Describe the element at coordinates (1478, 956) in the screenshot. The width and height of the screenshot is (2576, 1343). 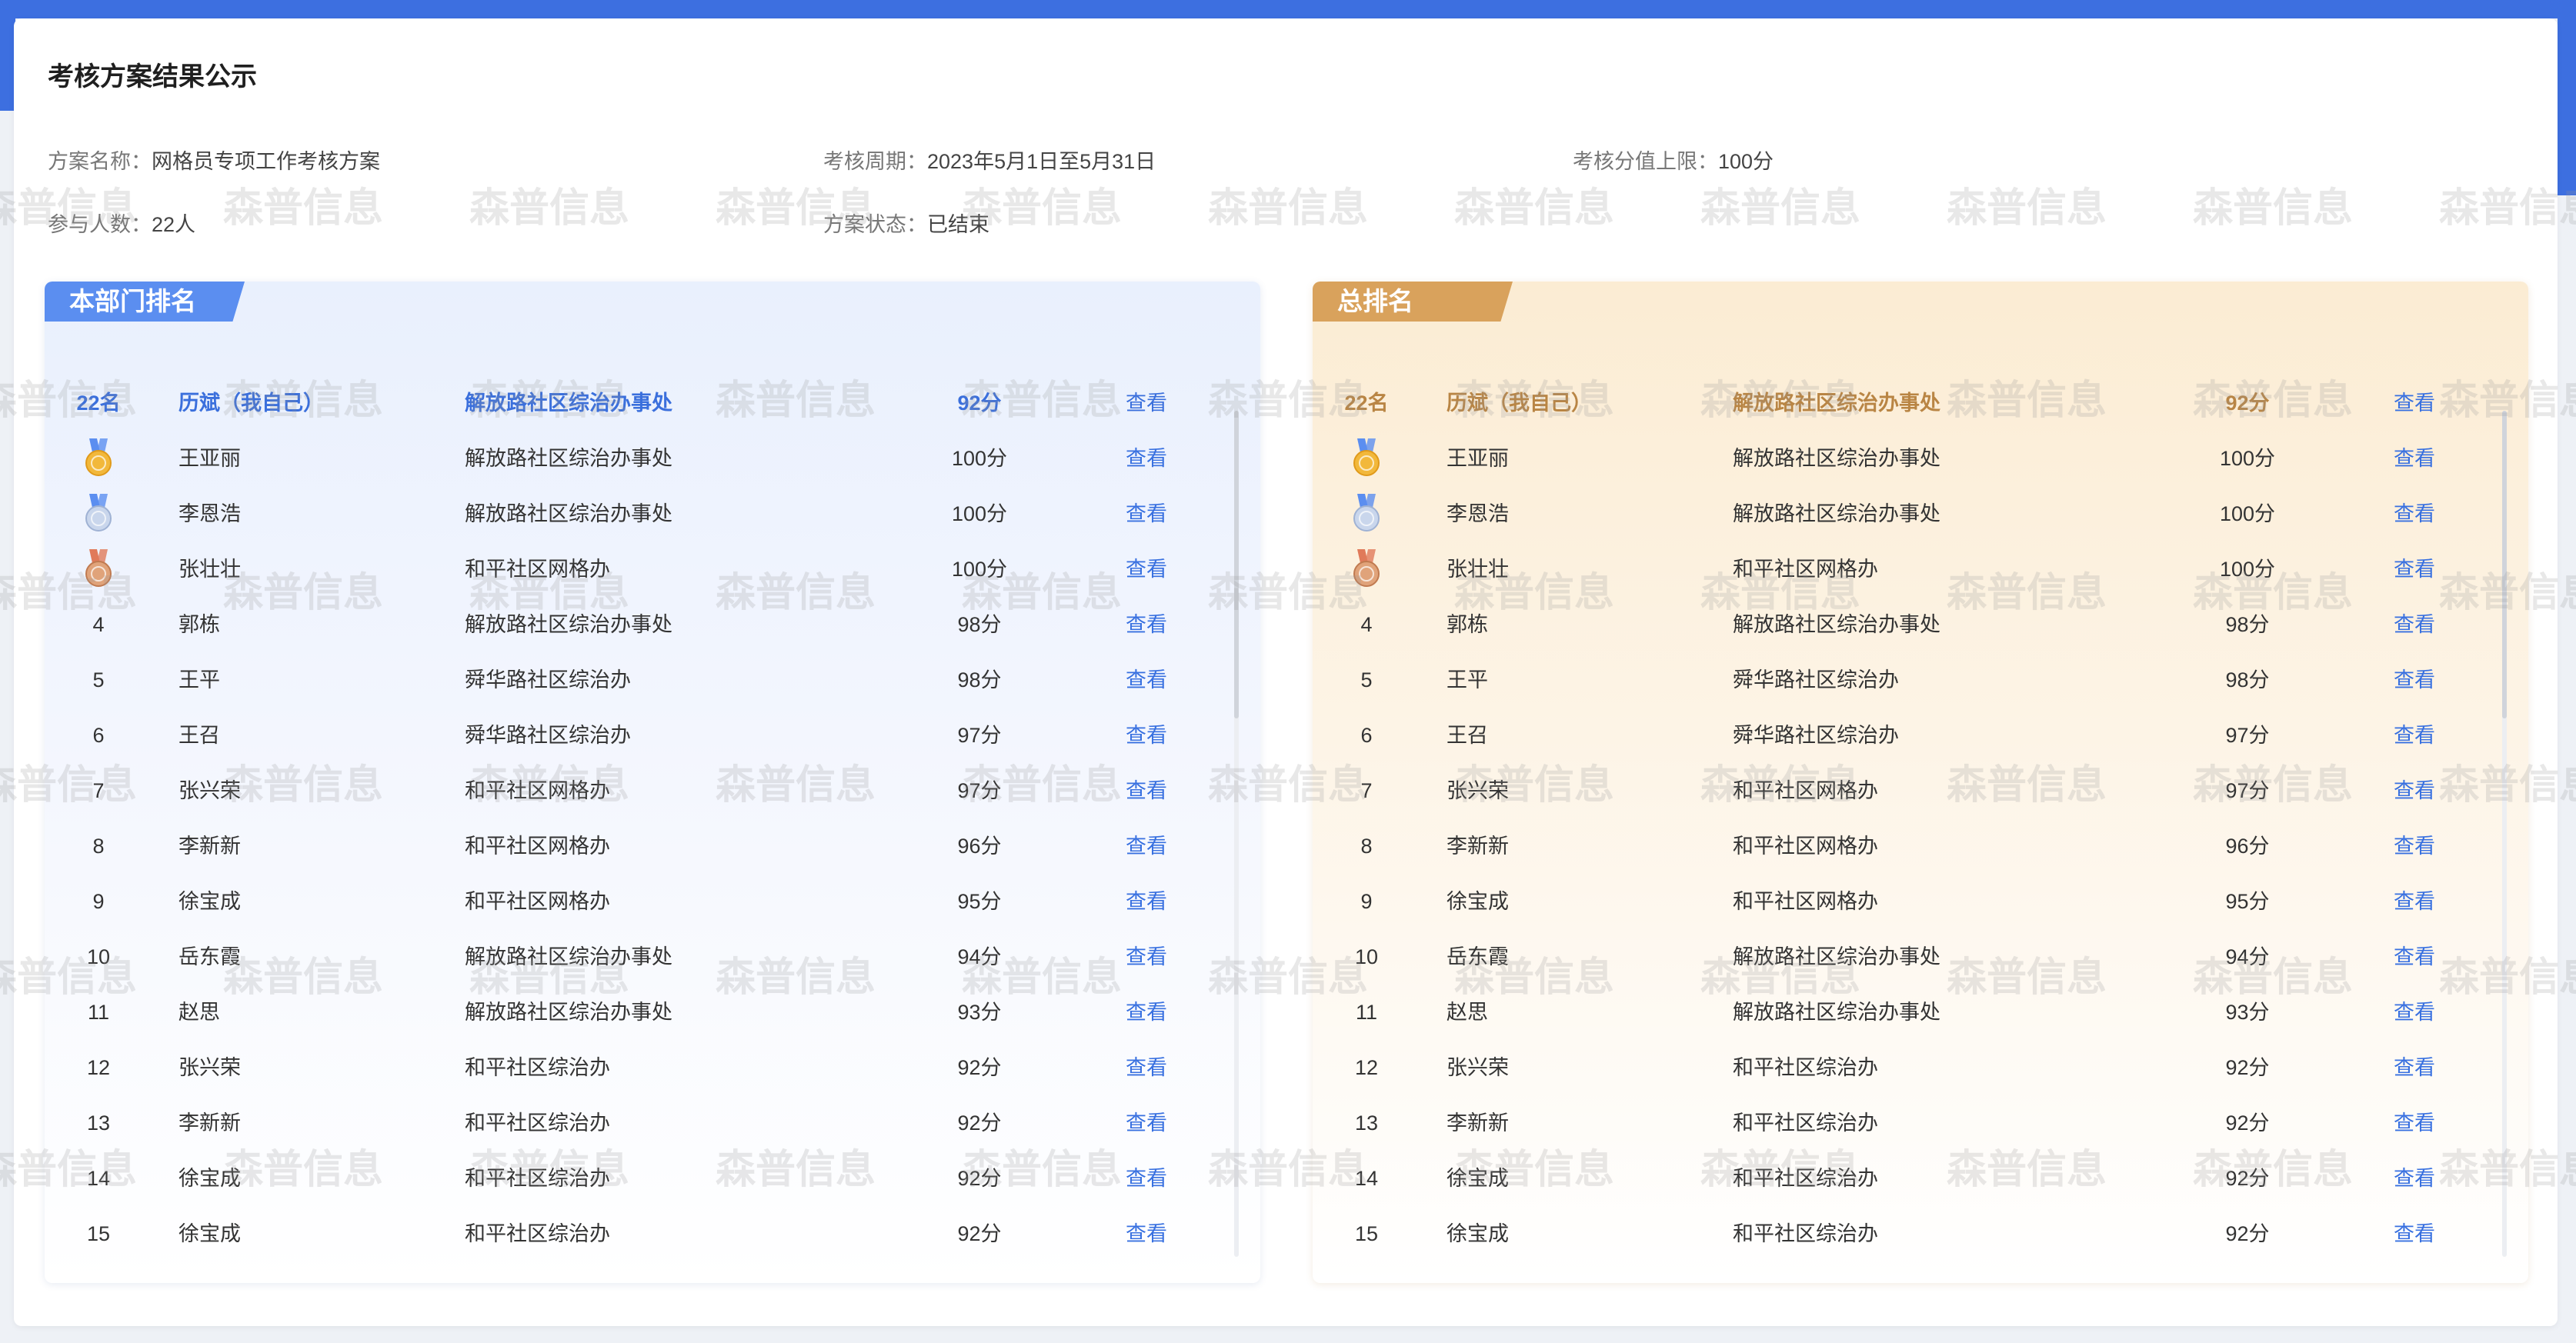
I see `name-cell: 岳东霞` at that location.